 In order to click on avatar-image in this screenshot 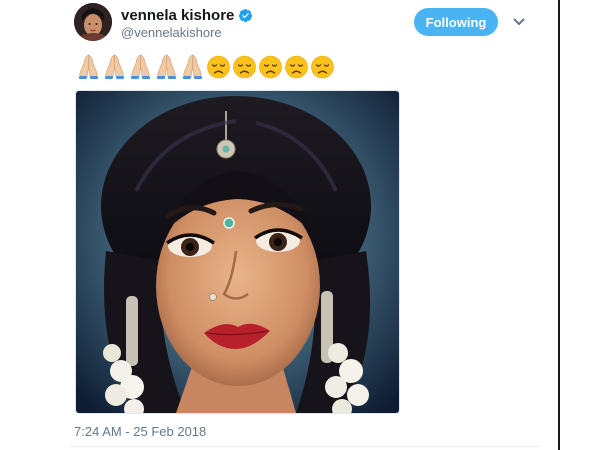, I will do `click(93, 22)`.